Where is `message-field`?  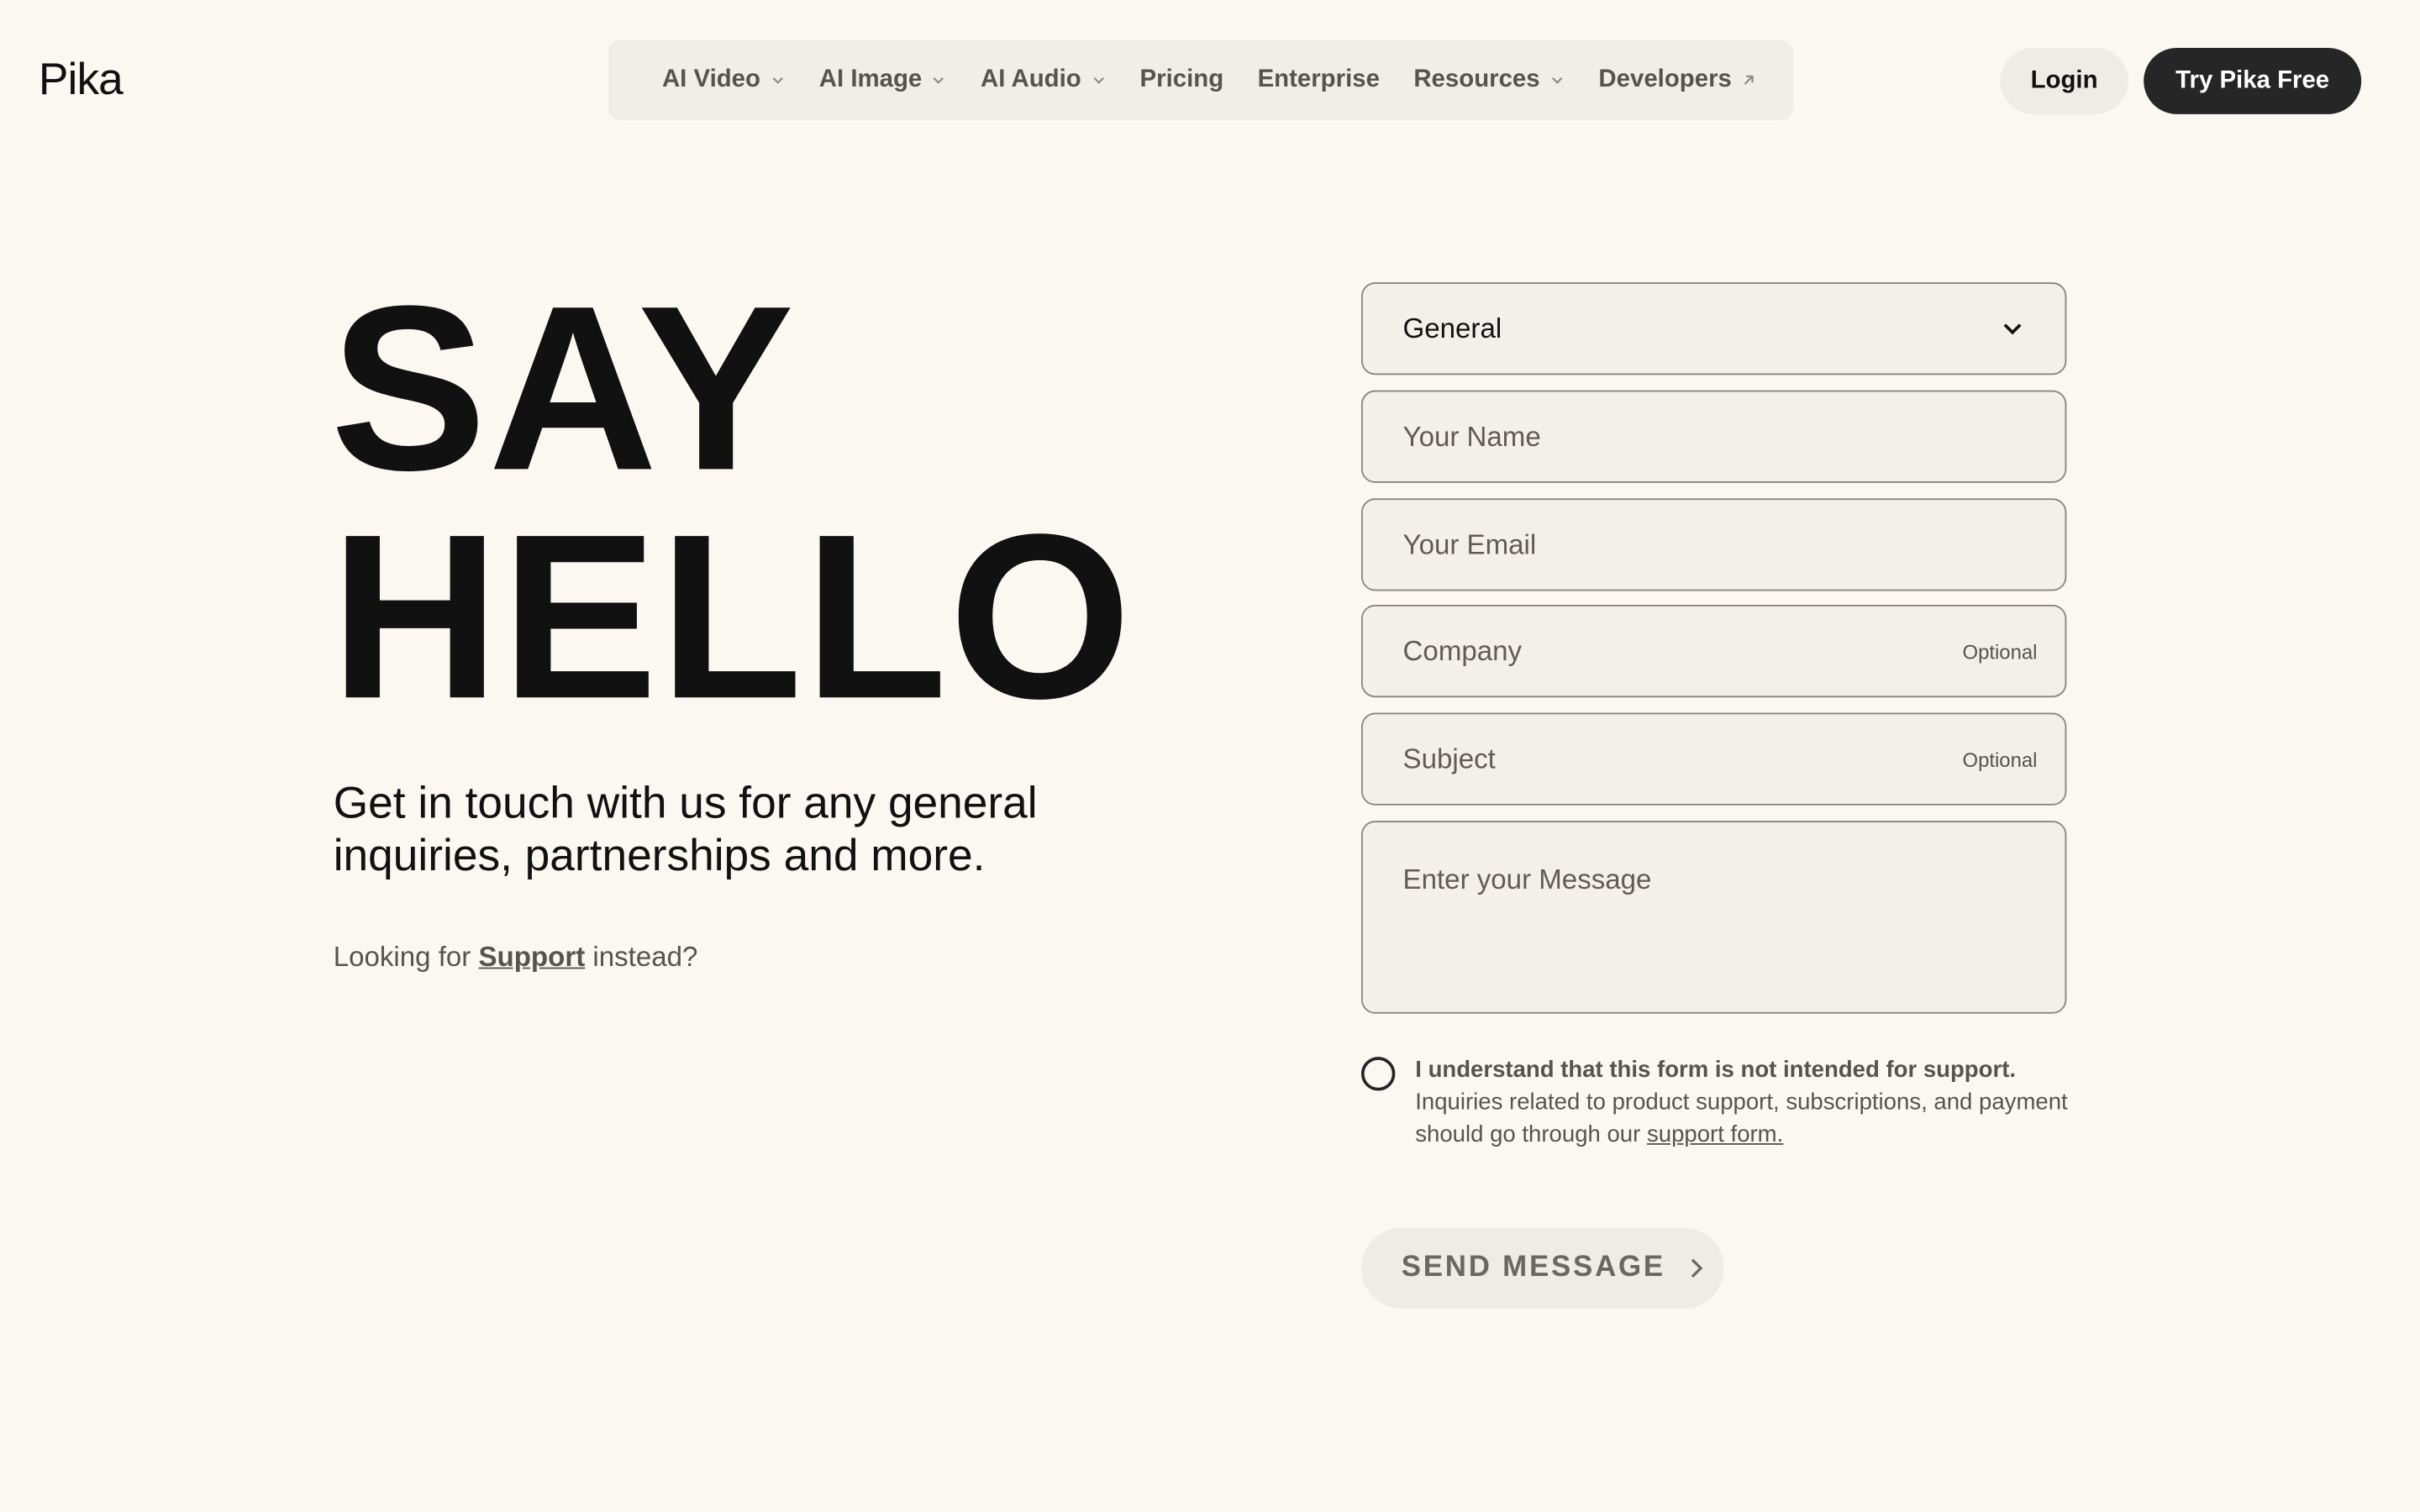
message-field is located at coordinates (1713, 917).